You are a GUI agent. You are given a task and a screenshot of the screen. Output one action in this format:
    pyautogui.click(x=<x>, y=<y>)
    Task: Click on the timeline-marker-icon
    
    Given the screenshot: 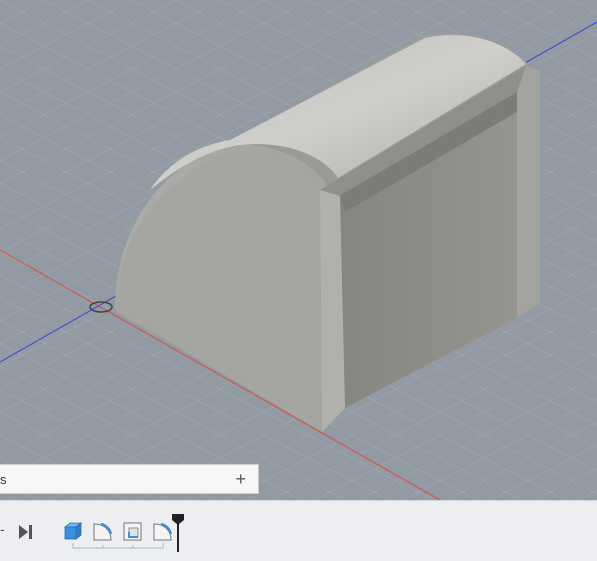 What is the action you would take?
    pyautogui.click(x=178, y=533)
    